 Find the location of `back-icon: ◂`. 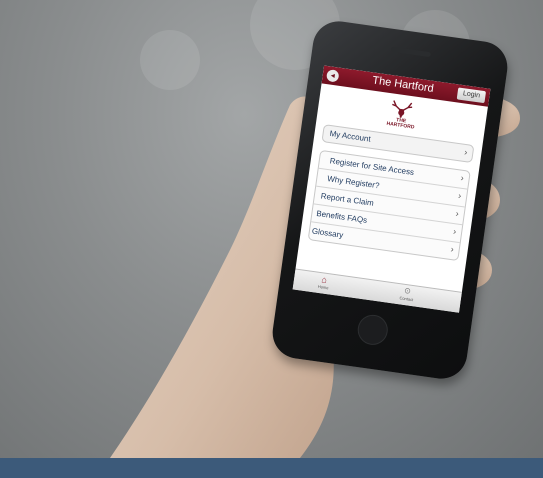

back-icon: ◂ is located at coordinates (332, 76).